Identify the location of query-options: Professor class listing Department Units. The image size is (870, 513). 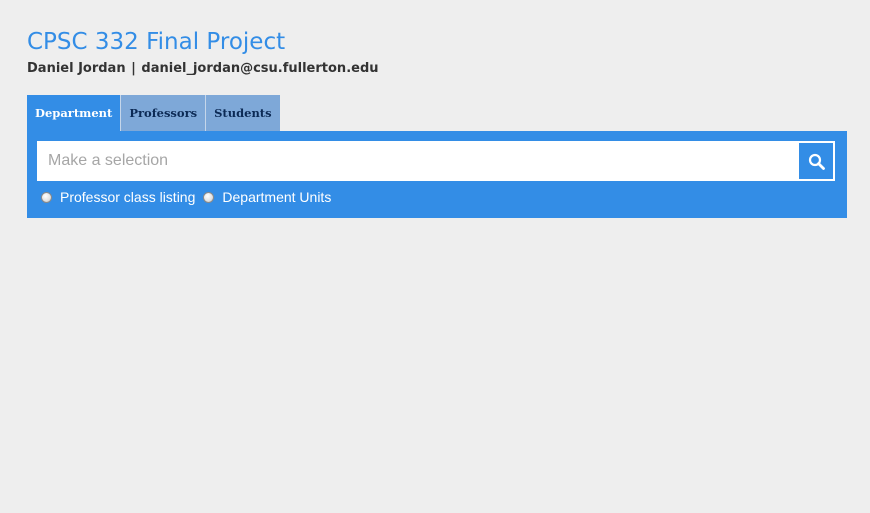
(190, 197).